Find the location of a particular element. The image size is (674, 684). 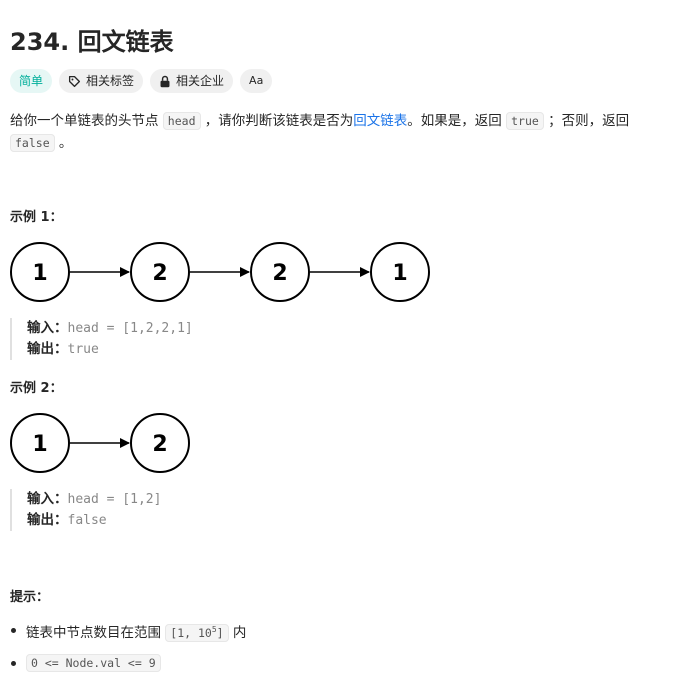

related-companies-label: 相关企业 is located at coordinates (200, 81).